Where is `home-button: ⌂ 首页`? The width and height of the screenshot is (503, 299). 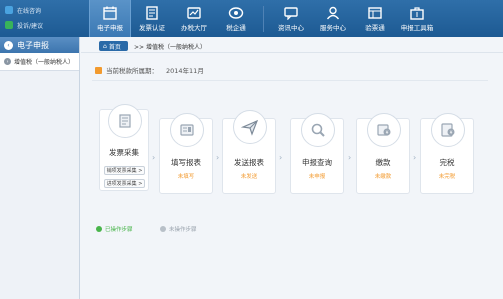 home-button: ⌂ 首页 is located at coordinates (113, 46).